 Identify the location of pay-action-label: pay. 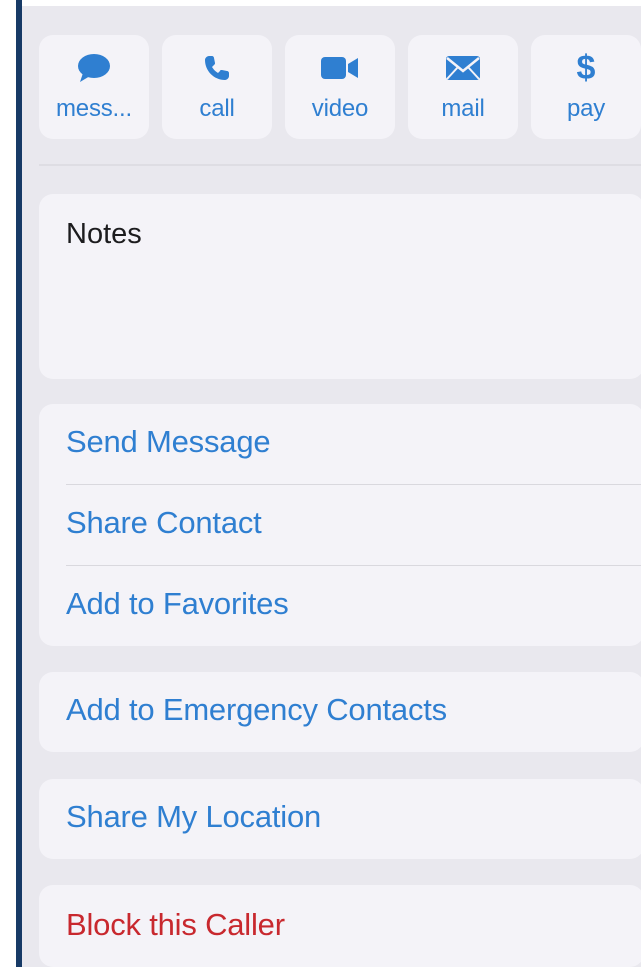
(586, 108).